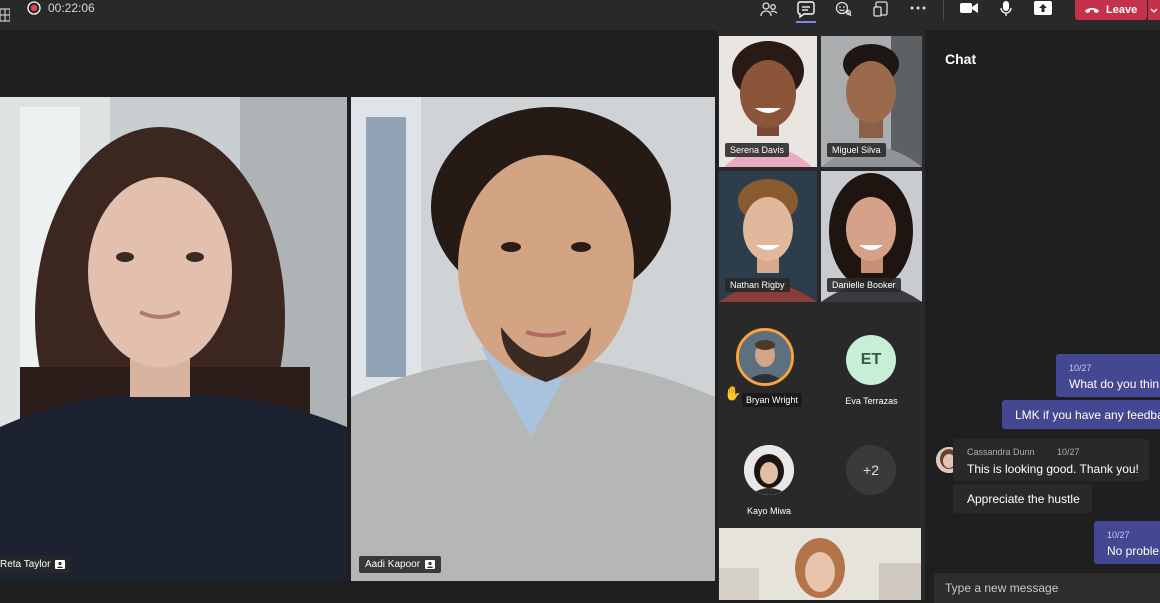 The height and width of the screenshot is (603, 1160). I want to click on camera-icon, so click(969, 8).